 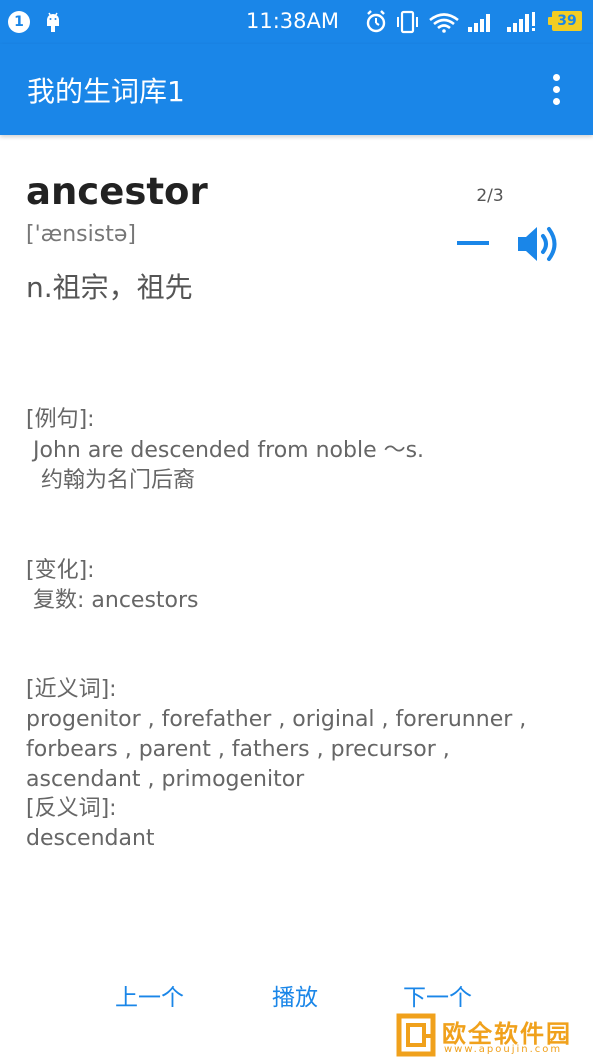 What do you see at coordinates (565, 21) in the screenshot?
I see `battery-indicator: 39` at bounding box center [565, 21].